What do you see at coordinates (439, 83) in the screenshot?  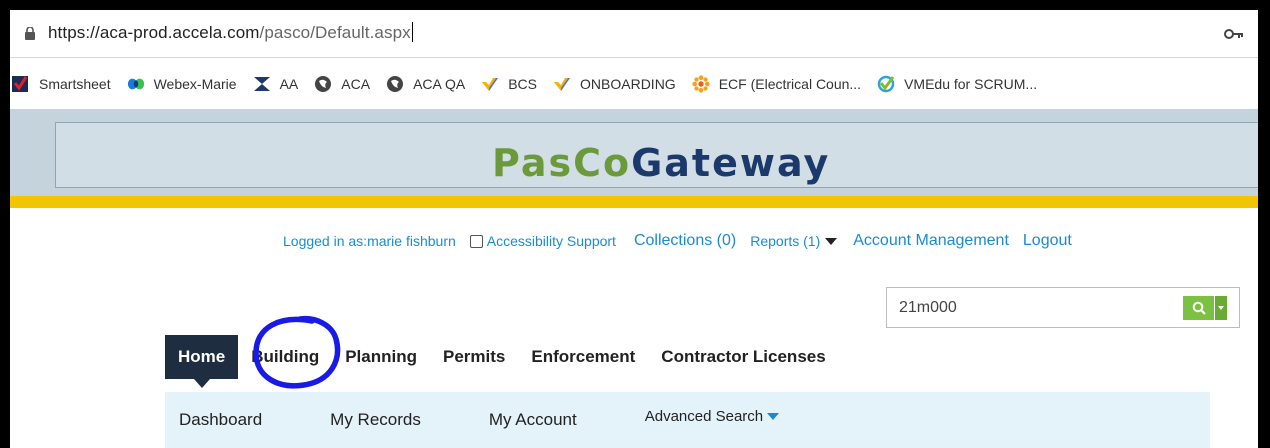 I see `bookmark-label: ACA QA` at bounding box center [439, 83].